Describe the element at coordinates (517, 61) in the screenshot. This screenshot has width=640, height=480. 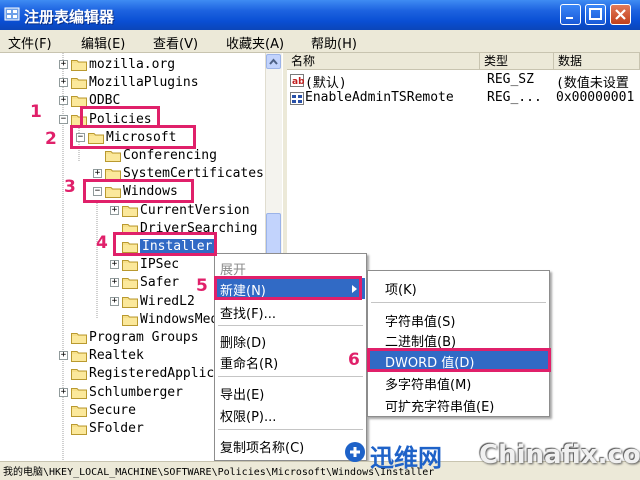
I see `column-header-type: 类型` at that location.